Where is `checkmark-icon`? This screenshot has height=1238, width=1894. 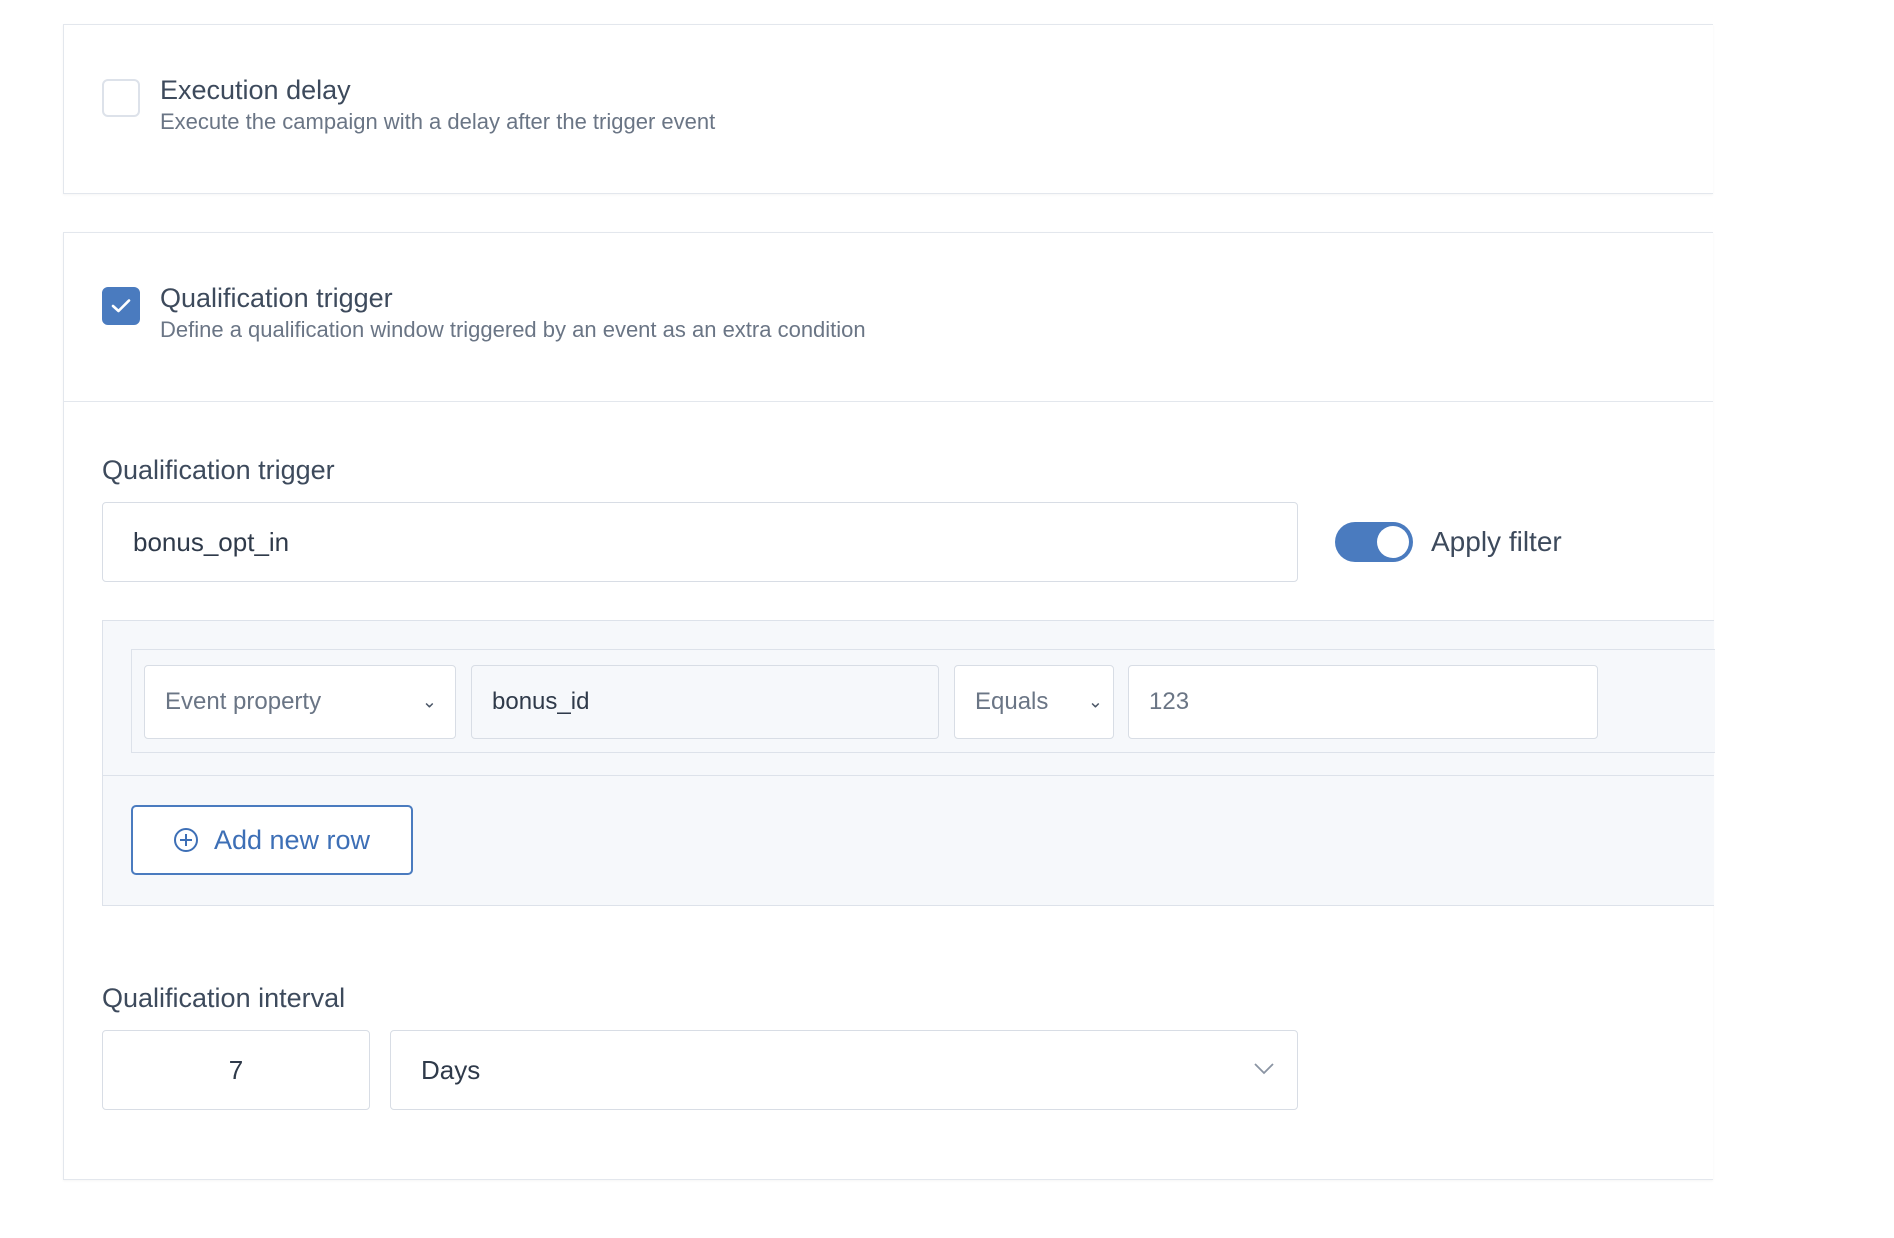
checkmark-icon is located at coordinates (121, 306).